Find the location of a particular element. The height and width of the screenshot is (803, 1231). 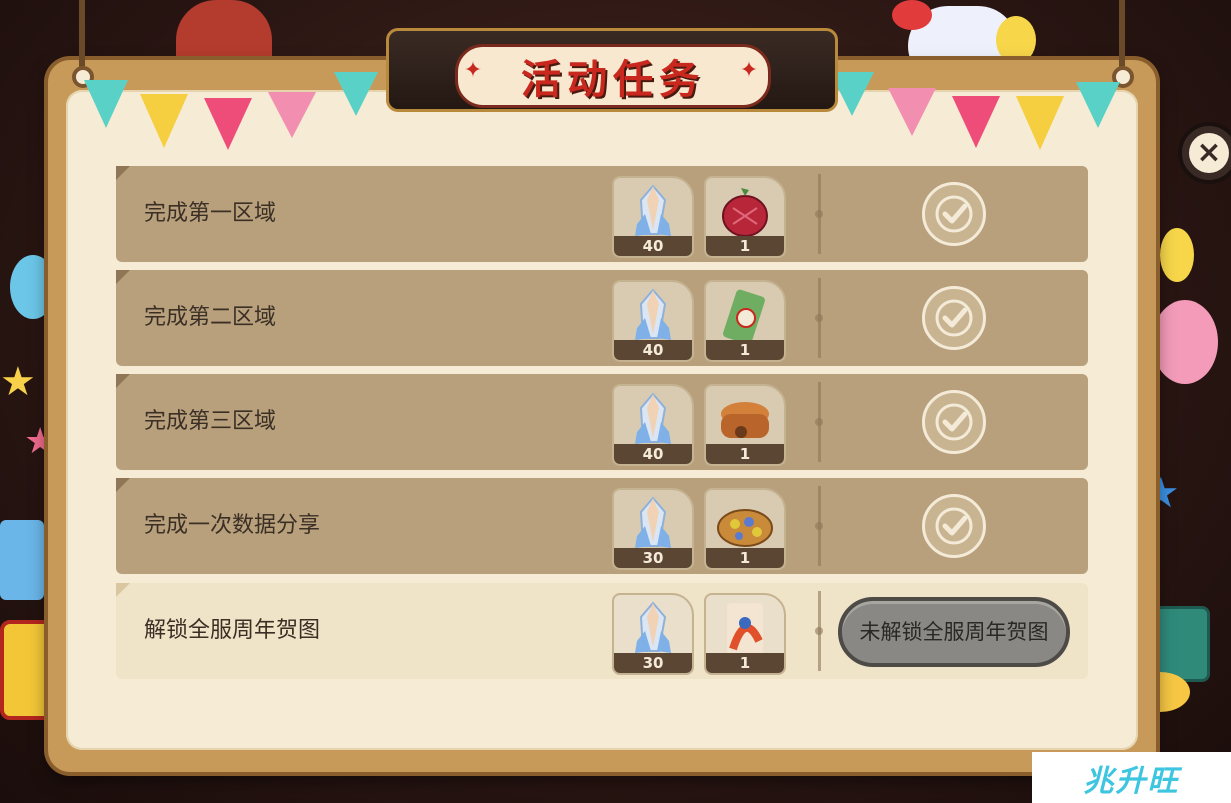

task-row: 完成第二区域 40 1 is located at coordinates (602, 318).